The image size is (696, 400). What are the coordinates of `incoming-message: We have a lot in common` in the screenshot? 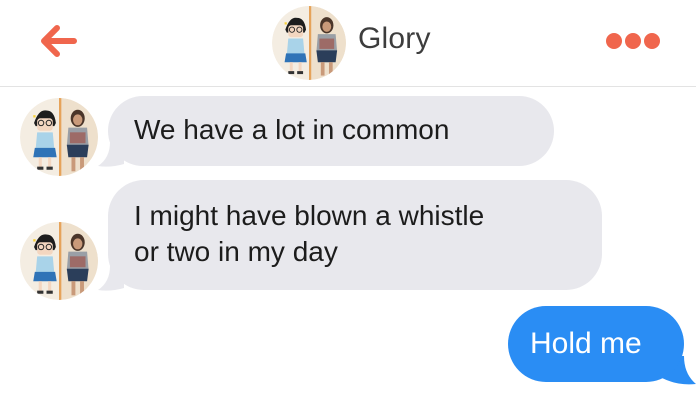 It's located at (331, 131).